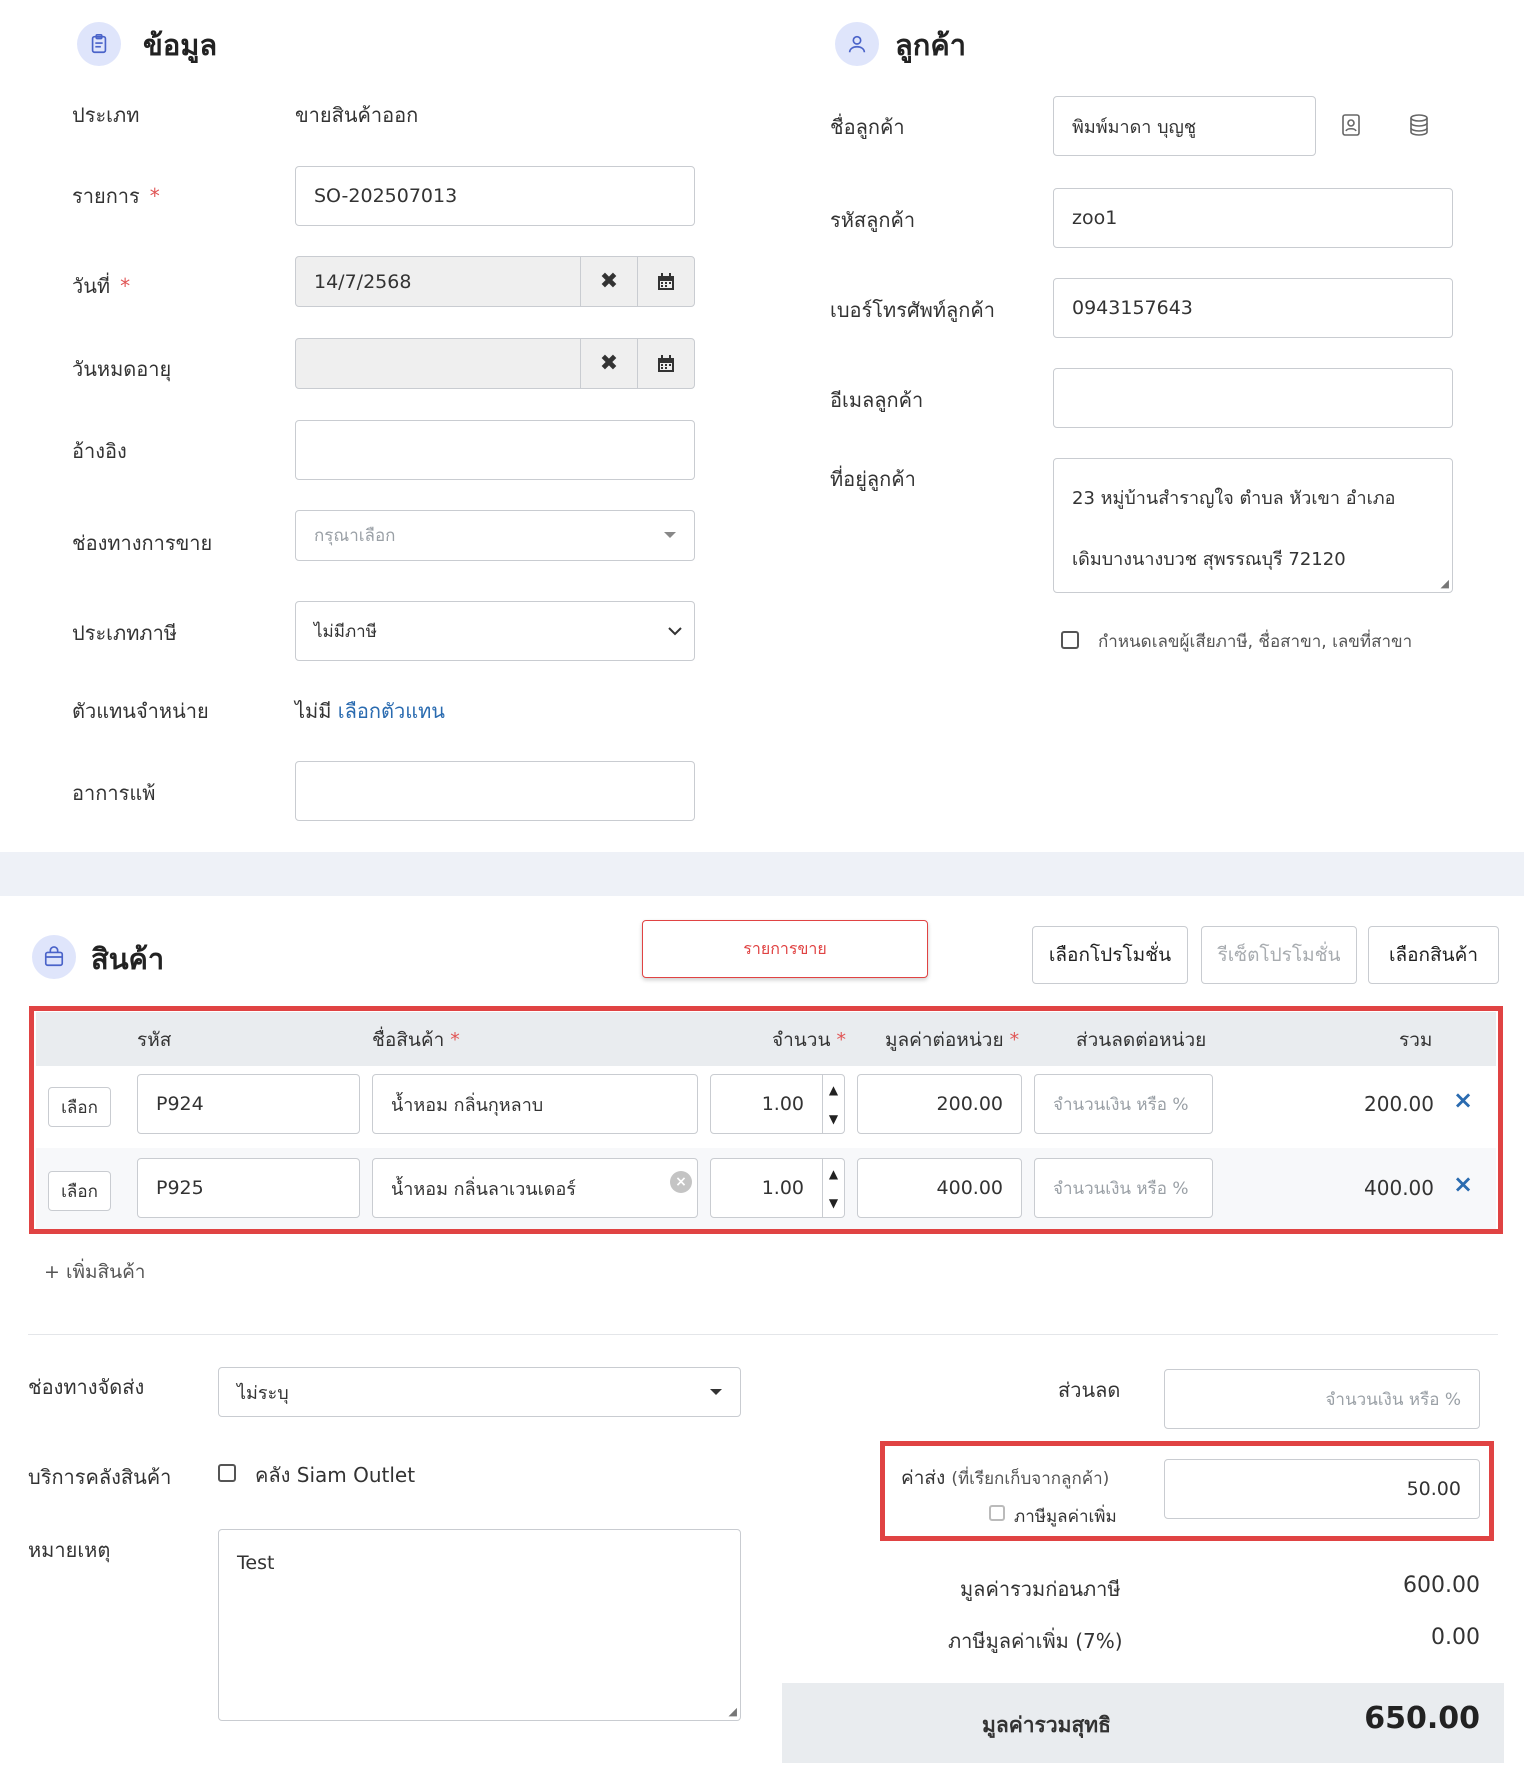 The image size is (1524, 1791). I want to click on agent-label: ตัวแทนจำหน่าย, so click(140, 711).